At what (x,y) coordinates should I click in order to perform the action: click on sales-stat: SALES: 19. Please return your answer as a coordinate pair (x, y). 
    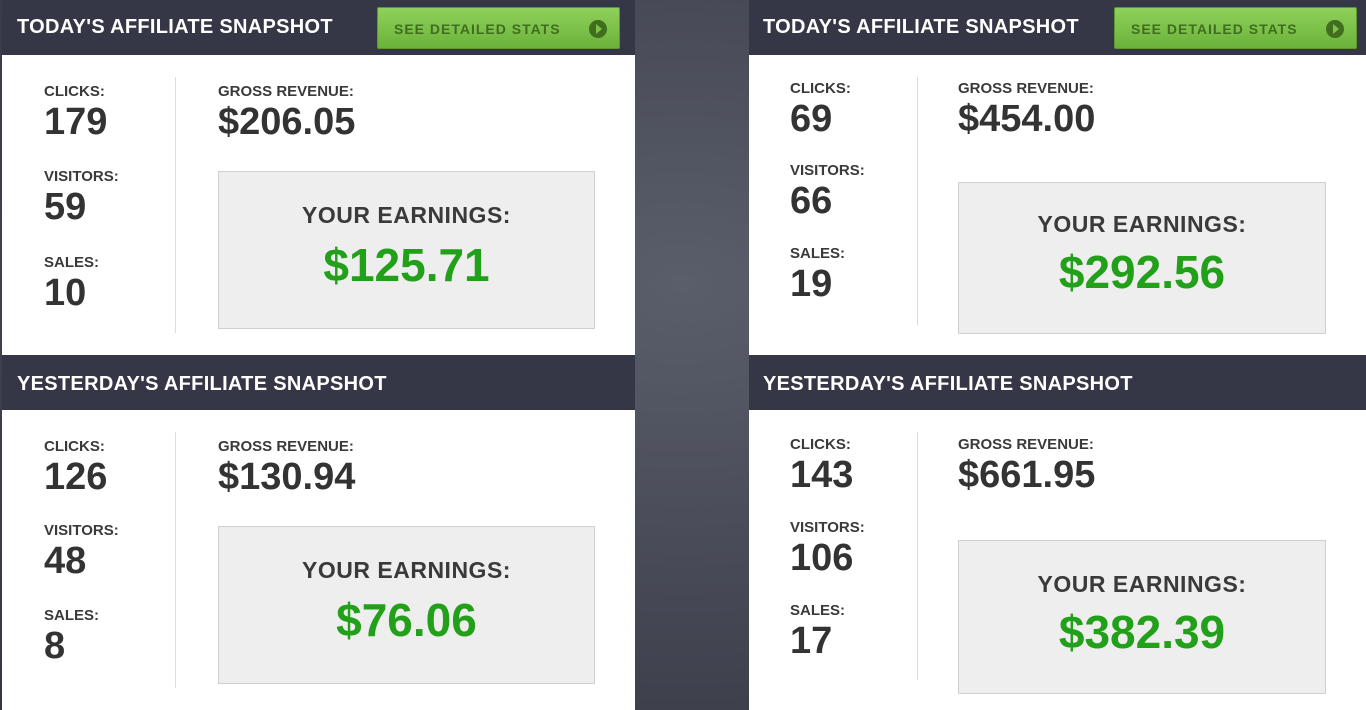
    Looking at the image, I should click on (817, 275).